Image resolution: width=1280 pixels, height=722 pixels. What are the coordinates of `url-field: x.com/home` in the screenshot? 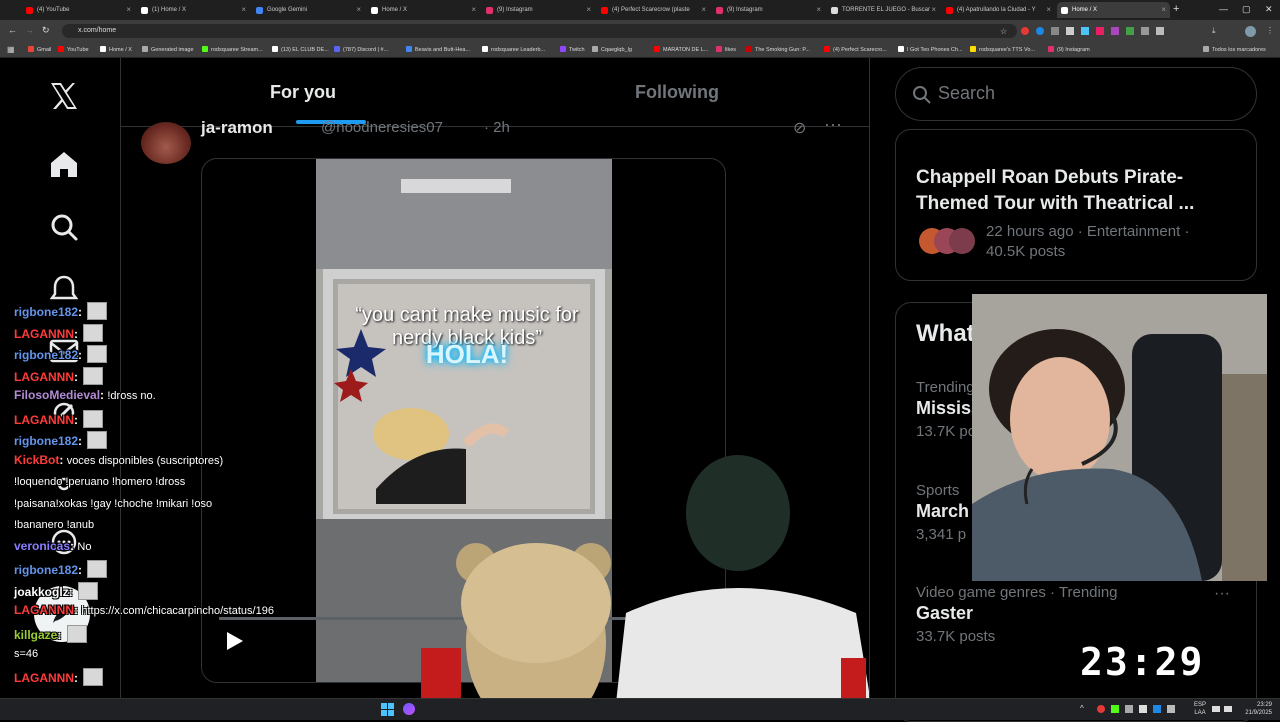 It's located at (539, 31).